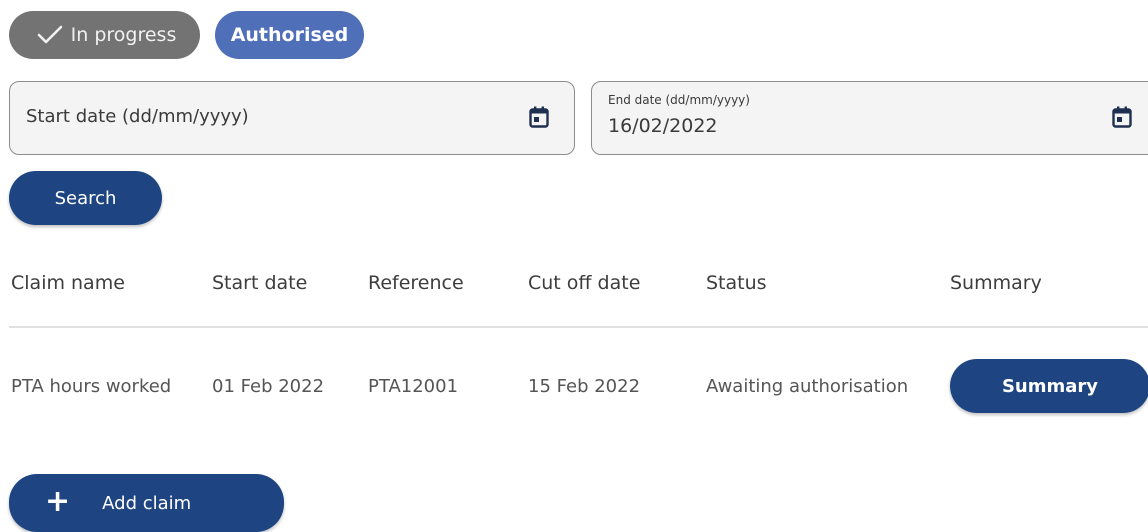  I want to click on filter-chip-in-progress: In progress, so click(104, 35).